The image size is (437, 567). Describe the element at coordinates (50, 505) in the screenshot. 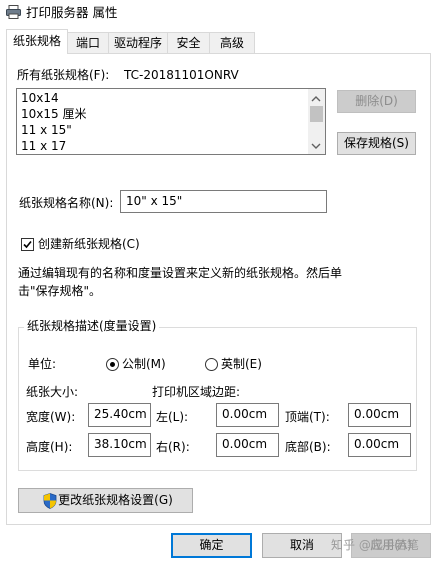

I see `uac-shield-icon` at that location.